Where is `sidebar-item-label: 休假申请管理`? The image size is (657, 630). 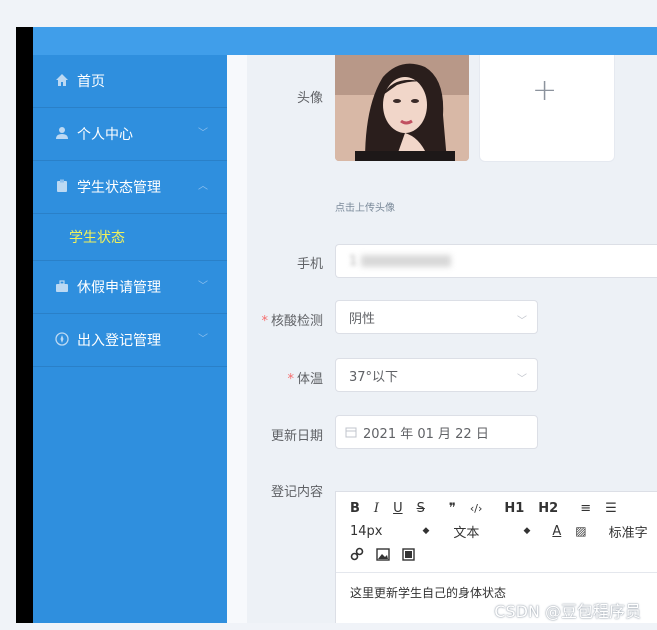 sidebar-item-label: 休假申请管理 is located at coordinates (119, 288).